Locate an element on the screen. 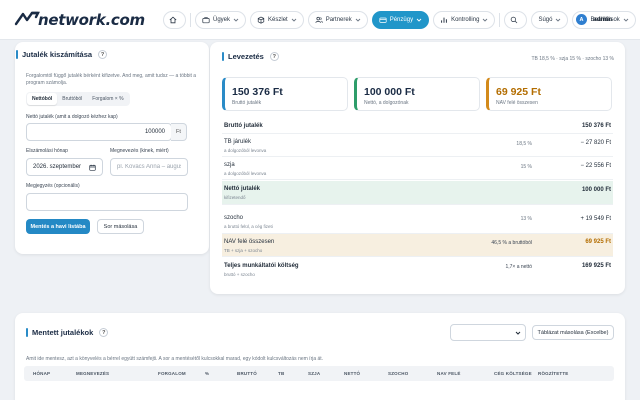 This screenshot has height=400, width=640. col-netto: NETTÓ is located at coordinates (352, 373).